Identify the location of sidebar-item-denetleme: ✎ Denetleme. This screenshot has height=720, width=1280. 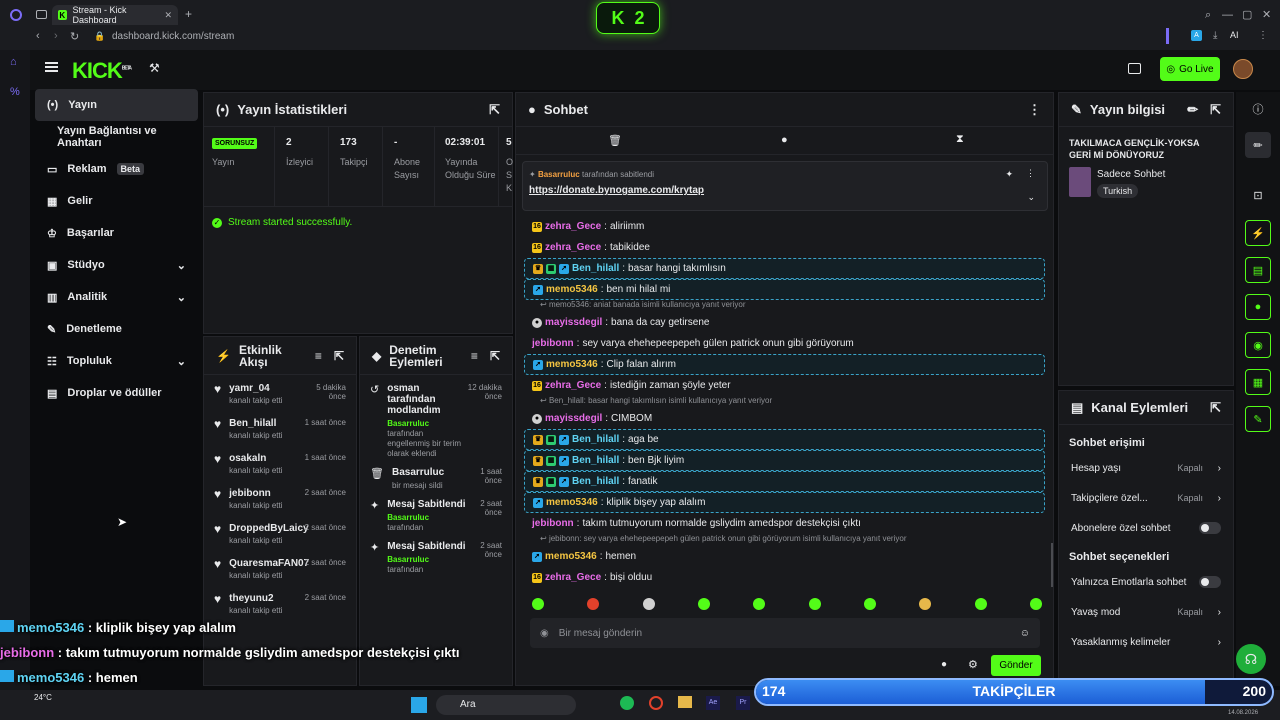
(116, 329).